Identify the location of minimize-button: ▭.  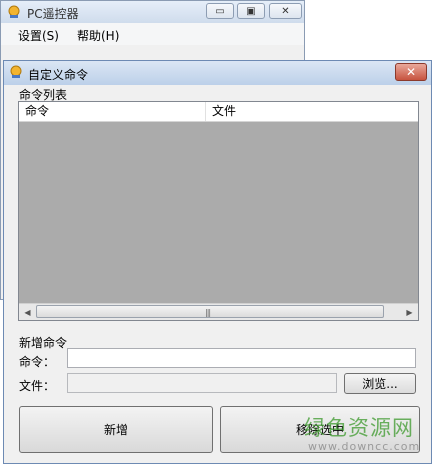
(220, 11).